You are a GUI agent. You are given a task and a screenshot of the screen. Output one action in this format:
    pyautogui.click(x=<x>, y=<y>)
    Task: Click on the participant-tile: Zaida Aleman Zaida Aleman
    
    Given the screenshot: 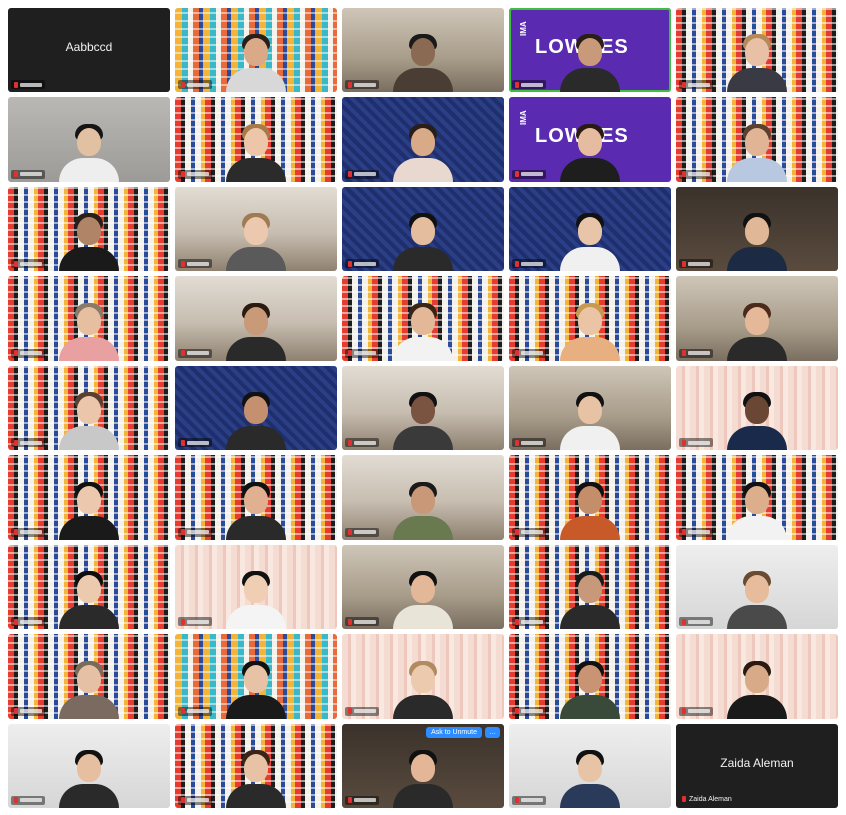 What is the action you would take?
    pyautogui.click(x=757, y=765)
    